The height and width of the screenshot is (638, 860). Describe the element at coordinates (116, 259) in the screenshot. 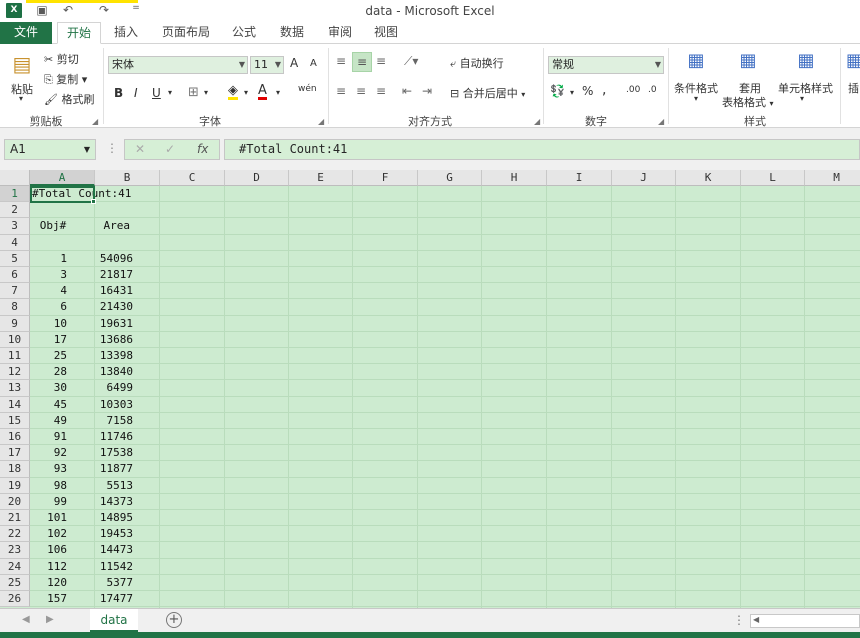

I see `cell-area: 54096` at that location.